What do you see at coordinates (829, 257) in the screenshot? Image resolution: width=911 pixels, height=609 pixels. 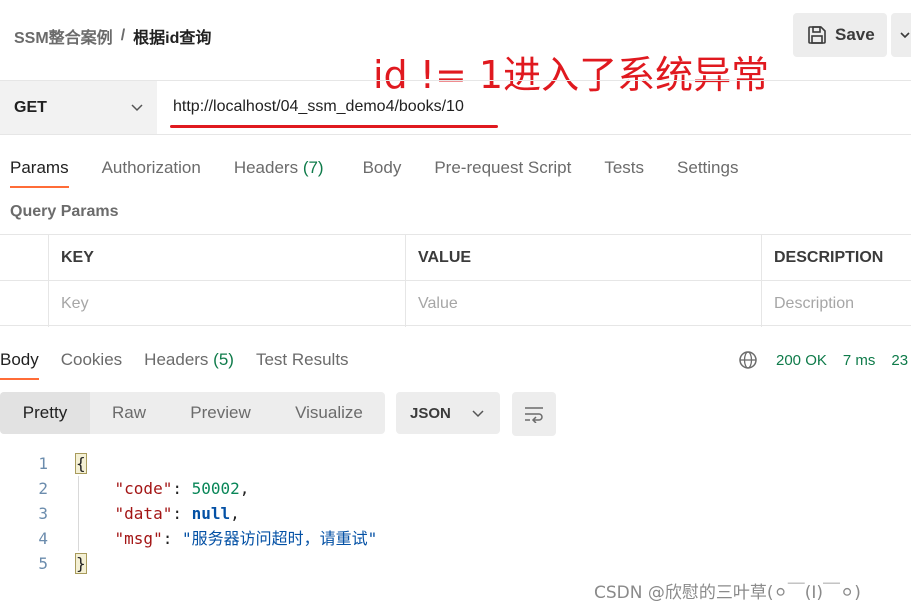 I see `column-header-description: DESCRIPTION` at bounding box center [829, 257].